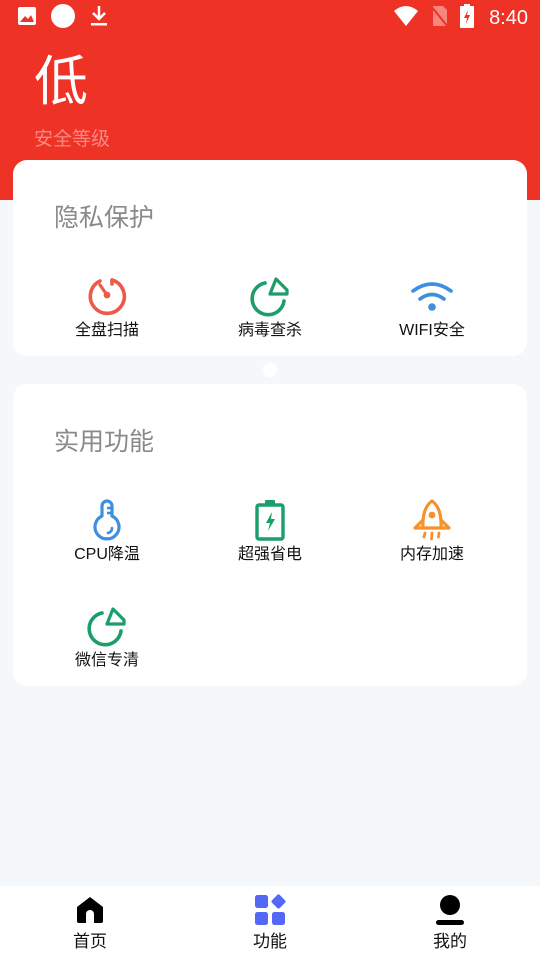 Image resolution: width=540 pixels, height=960 pixels. I want to click on memory-boost-button: 内存加速, so click(432, 538).